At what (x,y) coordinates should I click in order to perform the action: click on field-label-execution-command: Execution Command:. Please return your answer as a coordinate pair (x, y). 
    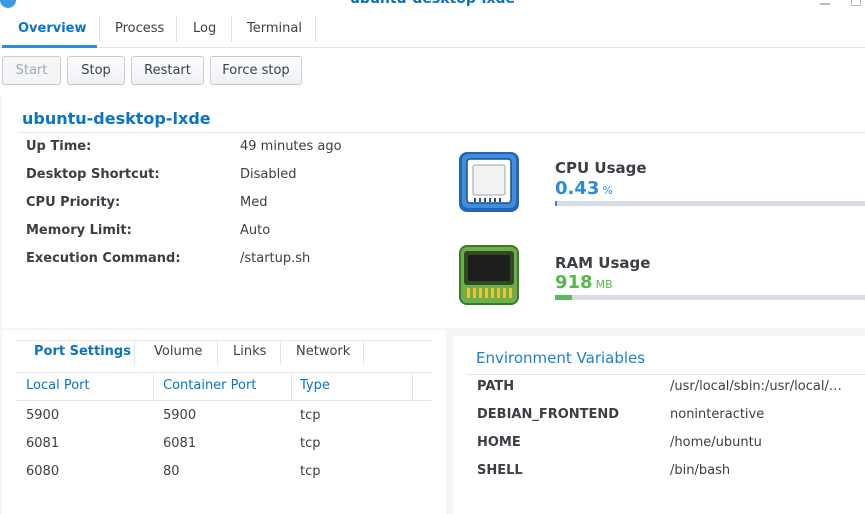
    Looking at the image, I should click on (103, 258).